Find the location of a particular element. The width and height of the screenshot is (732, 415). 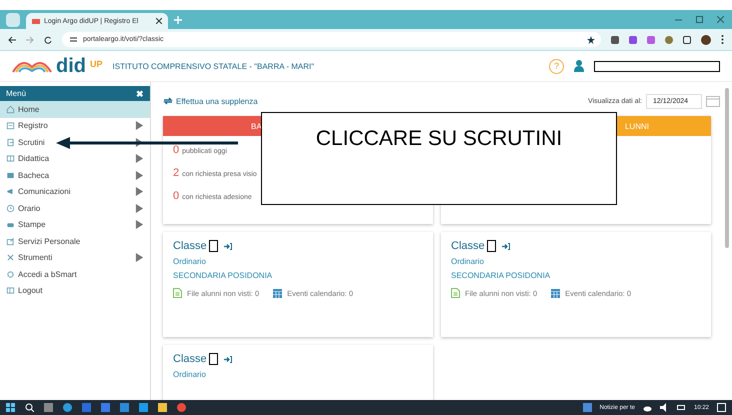

count: 2 is located at coordinates (176, 173).